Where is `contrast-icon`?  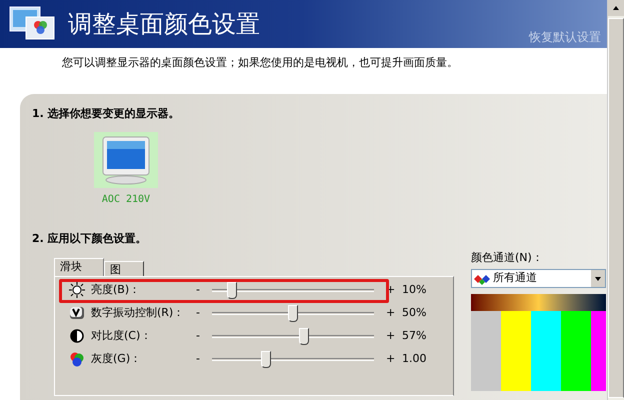
contrast-icon is located at coordinates (77, 336).